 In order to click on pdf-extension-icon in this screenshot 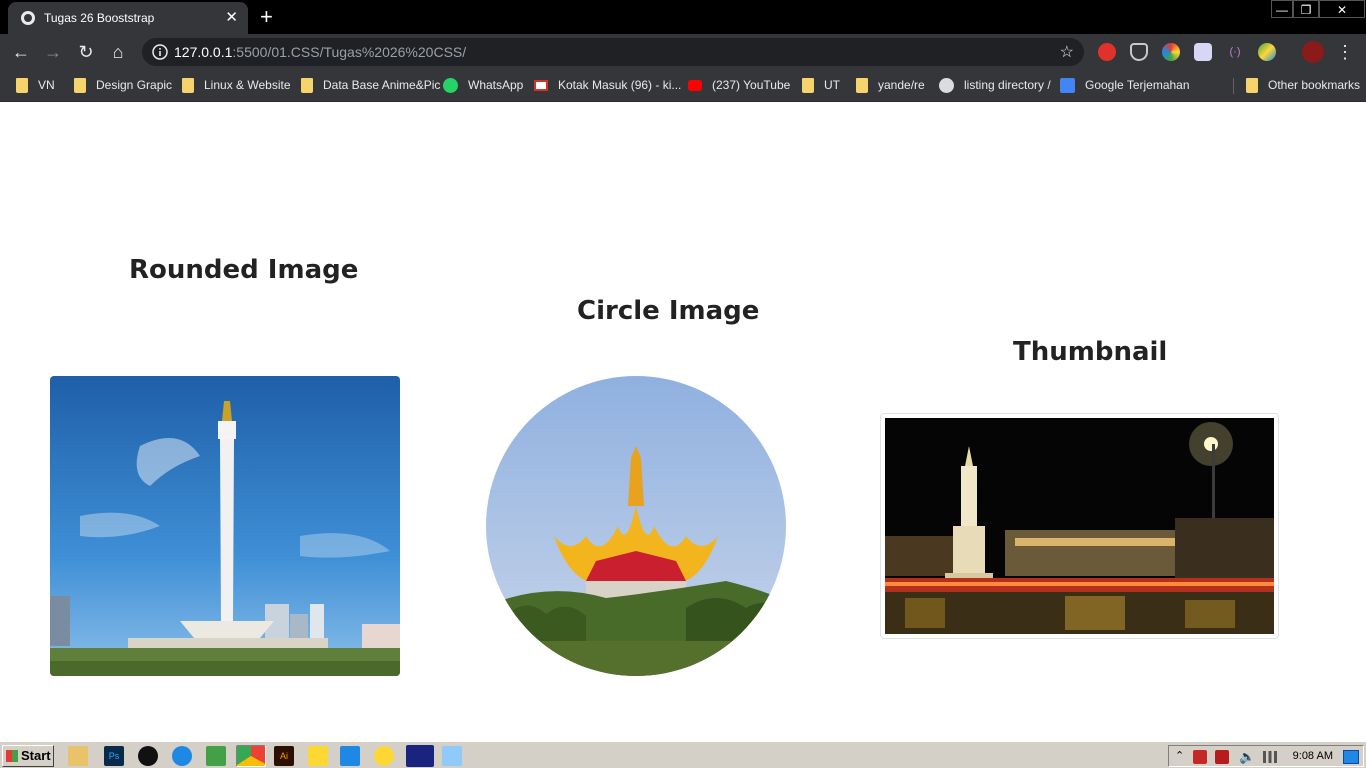, I will do `click(1203, 52)`.